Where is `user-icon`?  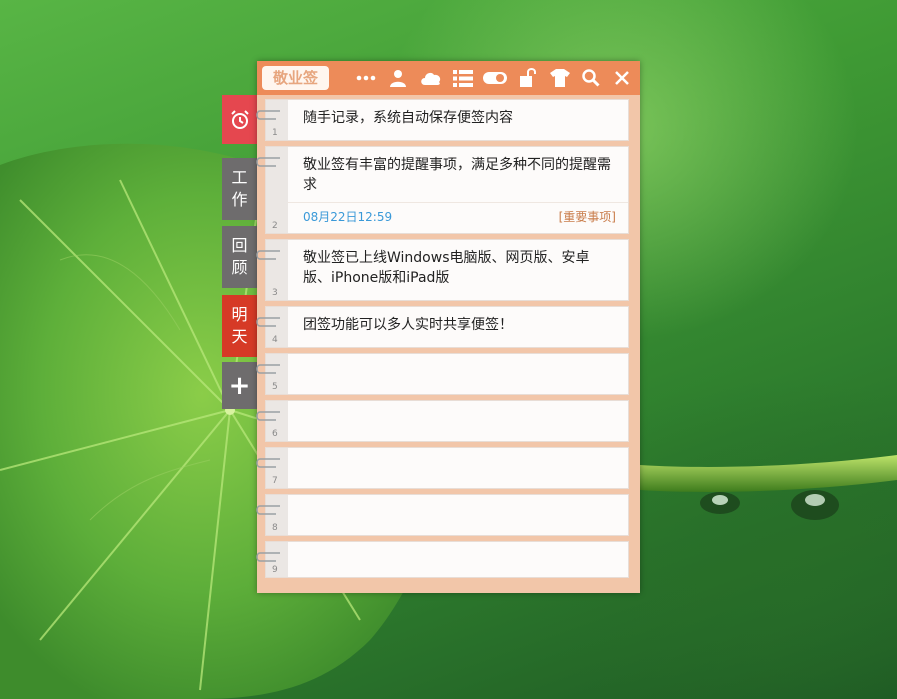 user-icon is located at coordinates (398, 78).